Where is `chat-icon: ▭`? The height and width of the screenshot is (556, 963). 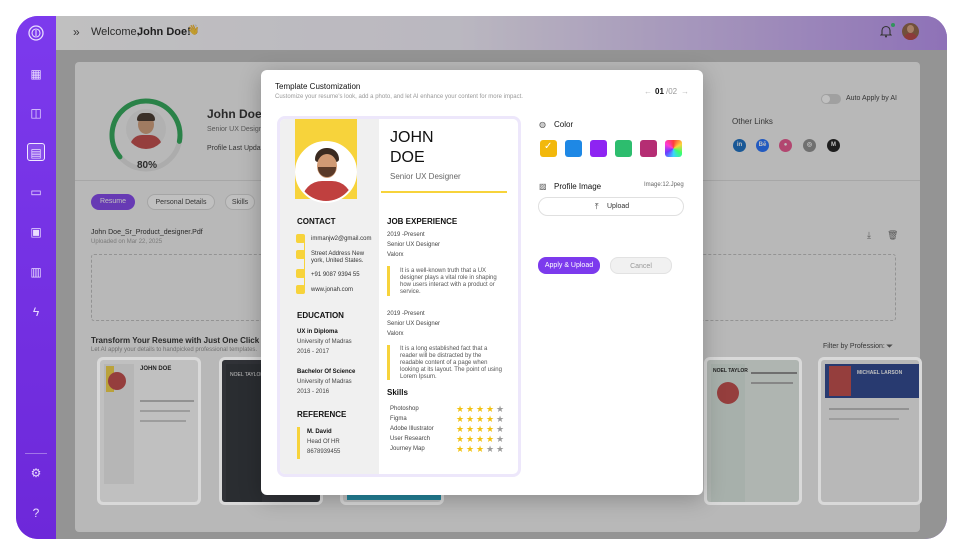
chat-icon: ▭ is located at coordinates (36, 192).